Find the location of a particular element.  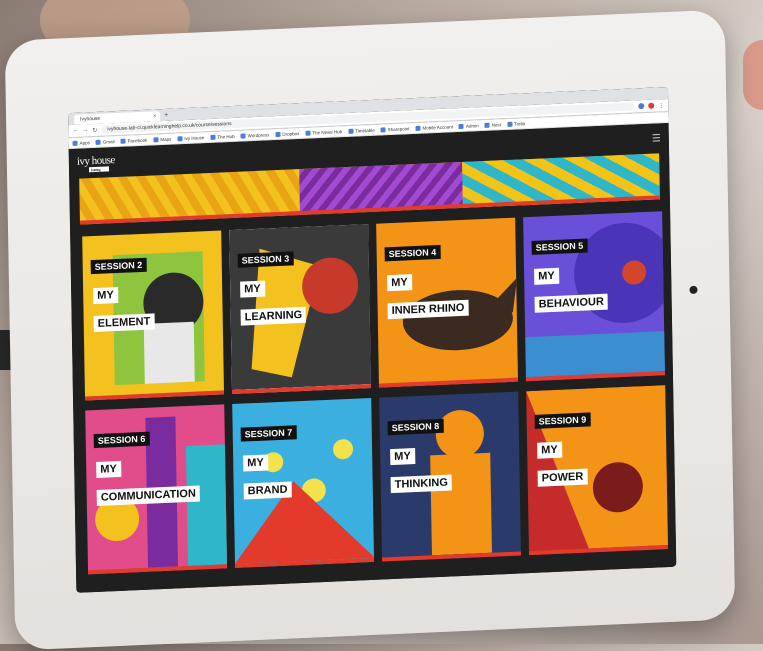

bookmark-label: Trello is located at coordinates (519, 123).